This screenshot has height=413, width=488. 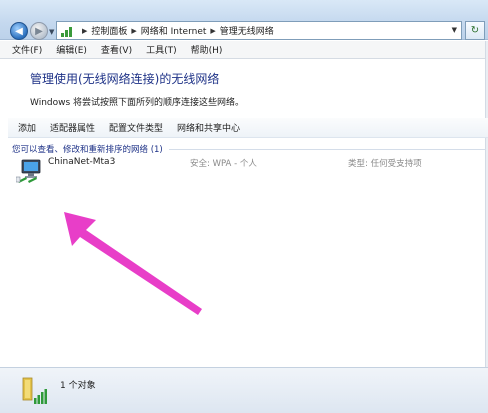 What do you see at coordinates (72, 127) in the screenshot?
I see `adapter-properties-button: 适配器属性` at bounding box center [72, 127].